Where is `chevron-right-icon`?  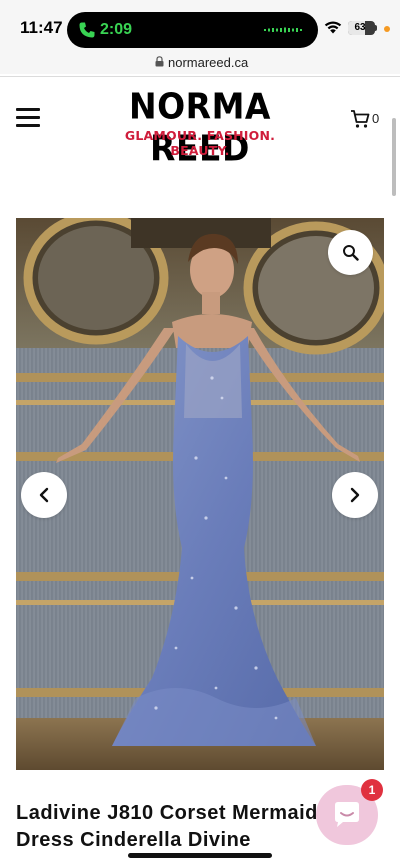 chevron-right-icon is located at coordinates (355, 495).